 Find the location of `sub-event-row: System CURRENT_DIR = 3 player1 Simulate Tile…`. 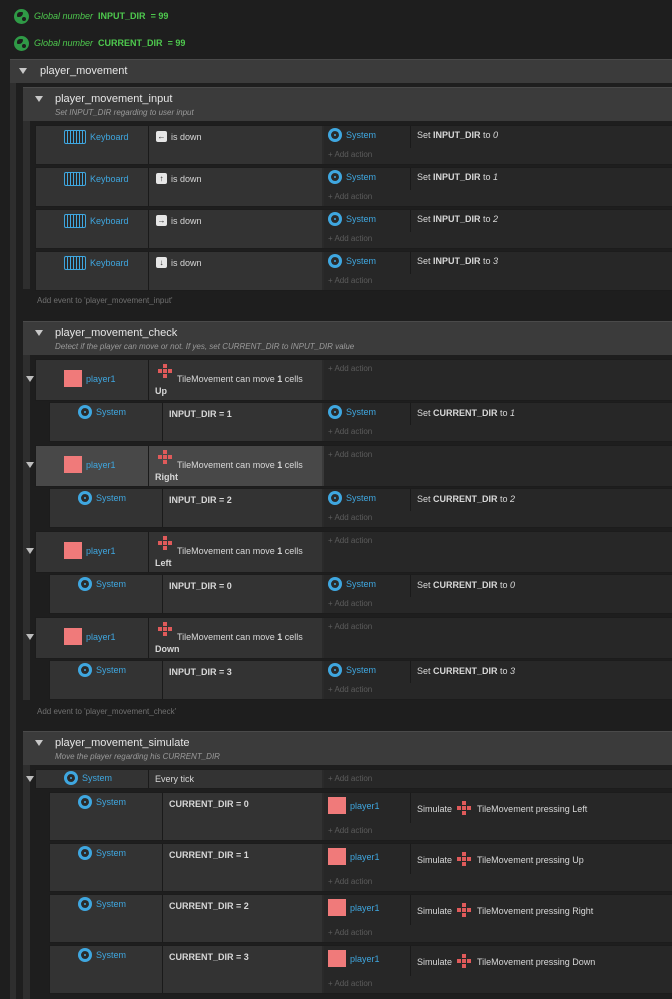

sub-event-row: System CURRENT_DIR = 3 player1 Simulate Tile… is located at coordinates (360, 969).